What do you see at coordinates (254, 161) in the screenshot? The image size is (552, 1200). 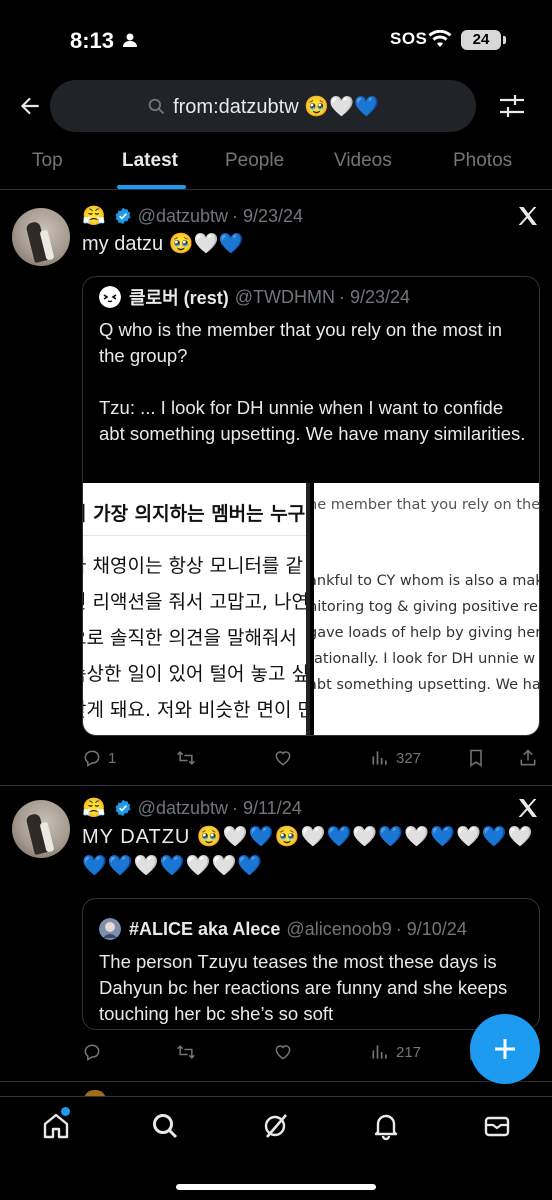 I see `tab-people: People` at bounding box center [254, 161].